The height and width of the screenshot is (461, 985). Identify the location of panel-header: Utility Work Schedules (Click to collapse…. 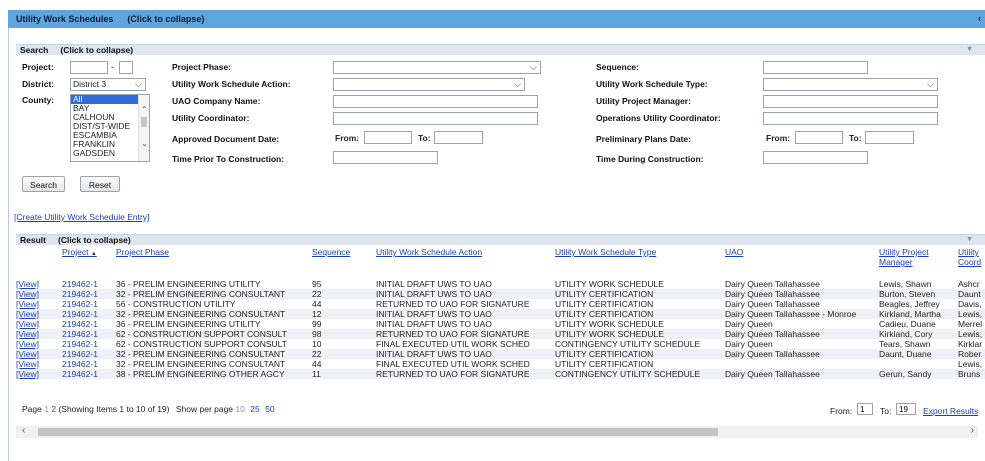
(496, 19).